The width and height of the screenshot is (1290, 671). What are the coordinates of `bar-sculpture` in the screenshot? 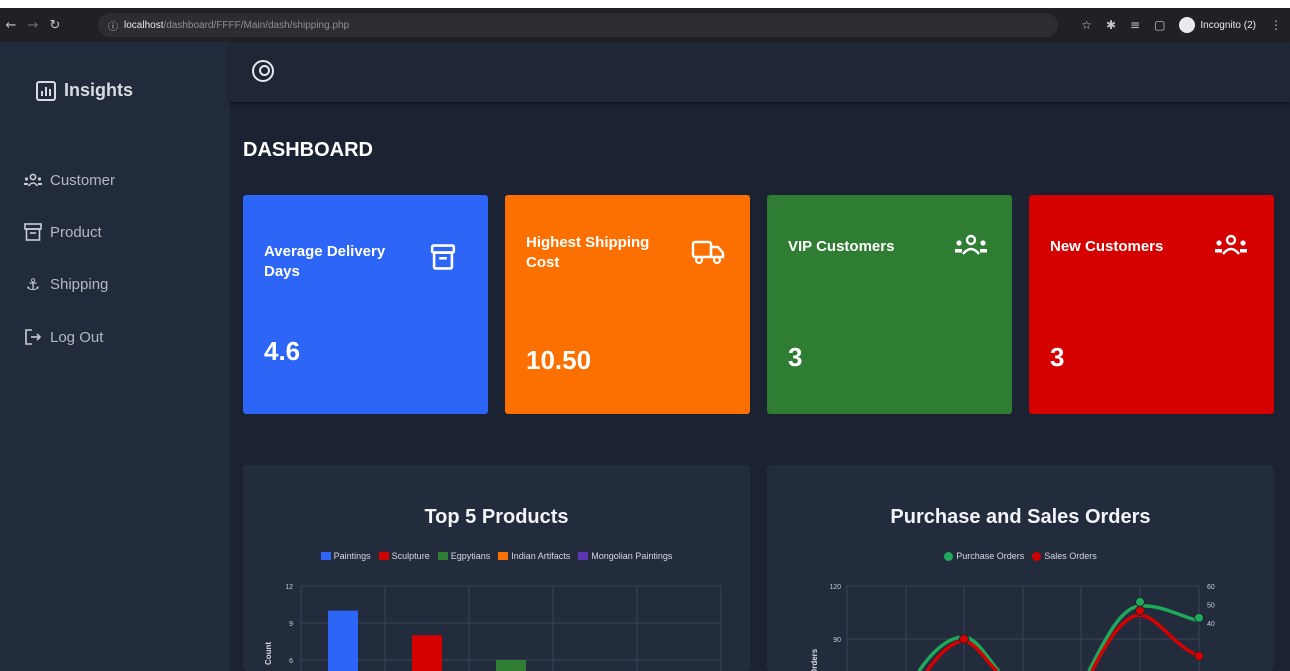 It's located at (427, 653).